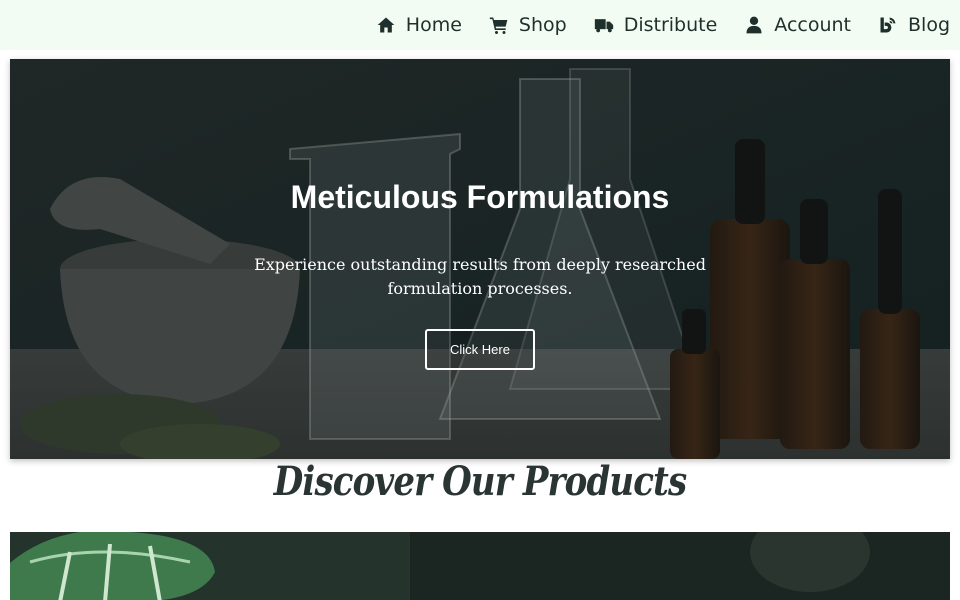 The image size is (960, 600). I want to click on products-banner, so click(480, 566).